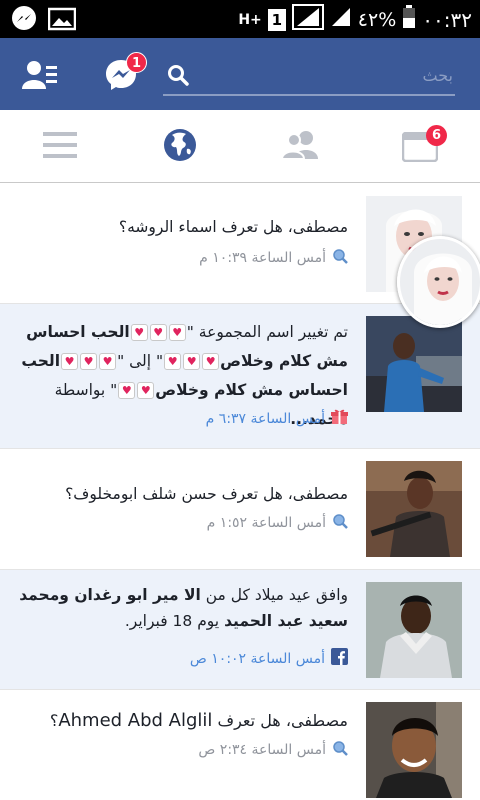 The height and width of the screenshot is (800, 480). I want to click on signal-icon, so click(307, 19).